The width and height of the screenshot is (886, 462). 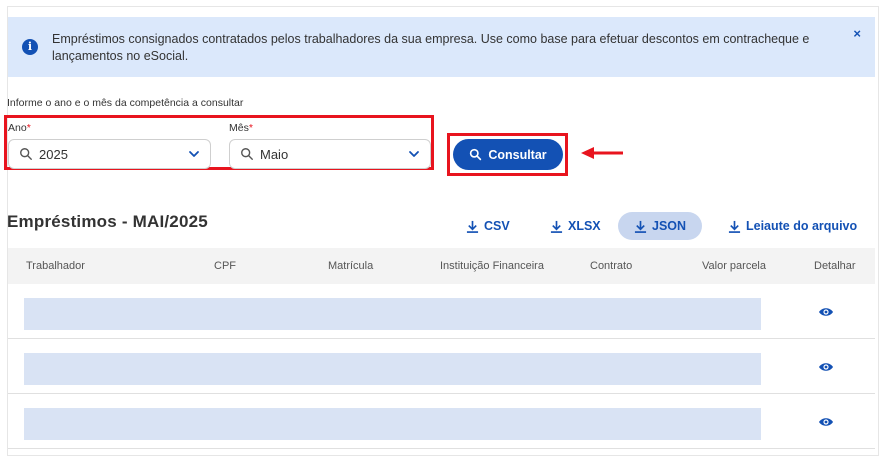 What do you see at coordinates (584, 226) in the screenshot?
I see `download-xlsx-label: XLSX` at bounding box center [584, 226].